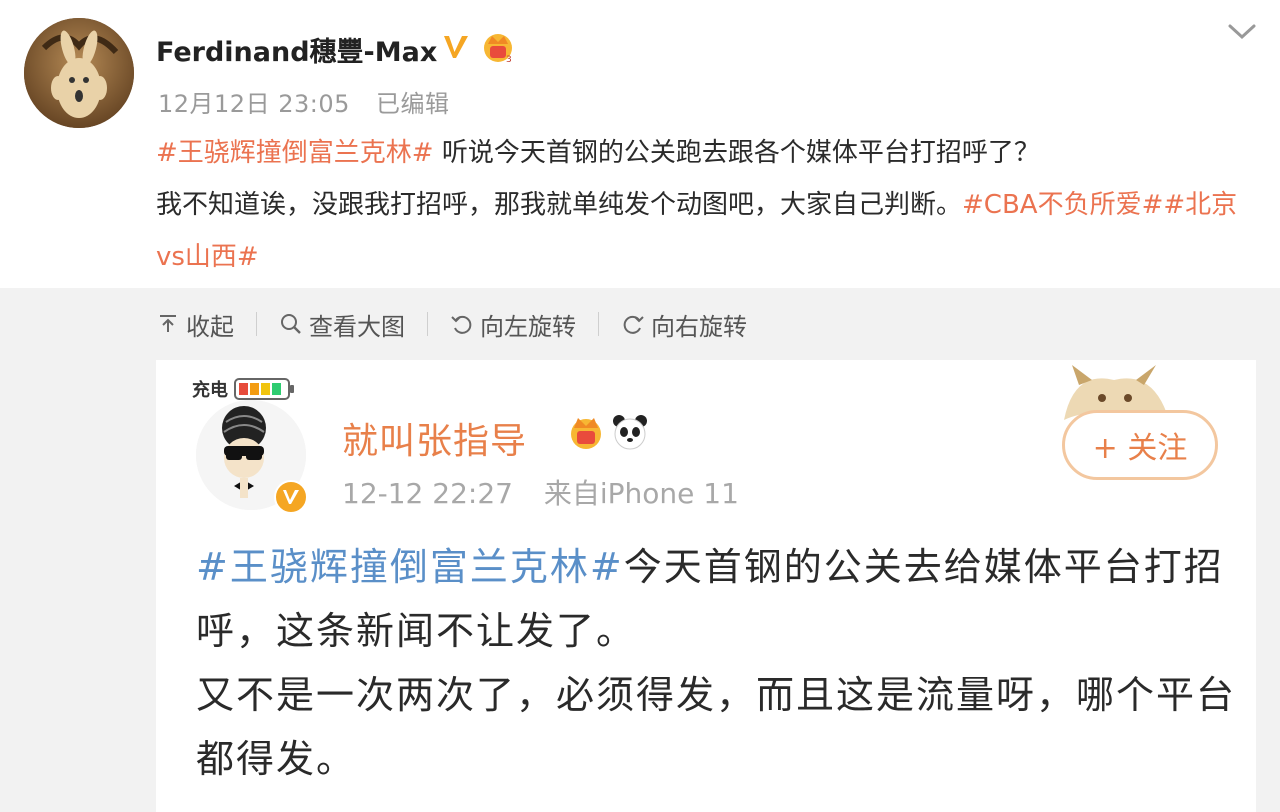 This screenshot has height=812, width=1280. I want to click on embedded-text-line2: 又不是一次两次了，必须得发，而且这是流量呀，哪个平台都得发。, so click(716, 727).